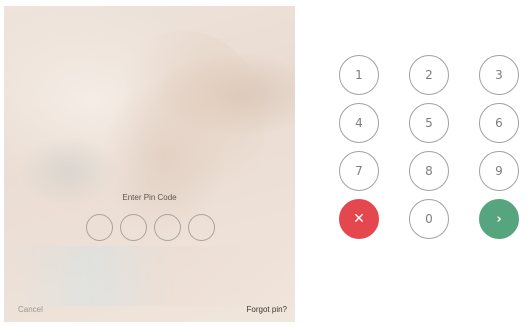 This screenshot has width=532, height=326. I want to click on key-4: 4, so click(359, 123).